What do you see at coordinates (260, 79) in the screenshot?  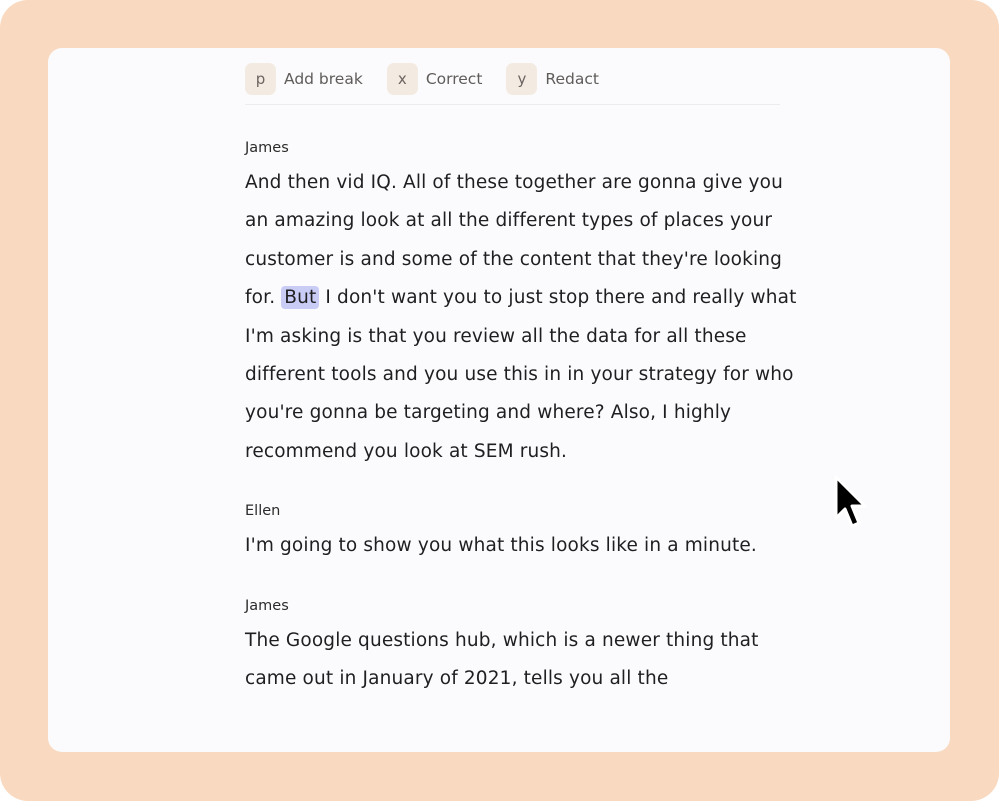 I see `shortcut-key-p: p` at bounding box center [260, 79].